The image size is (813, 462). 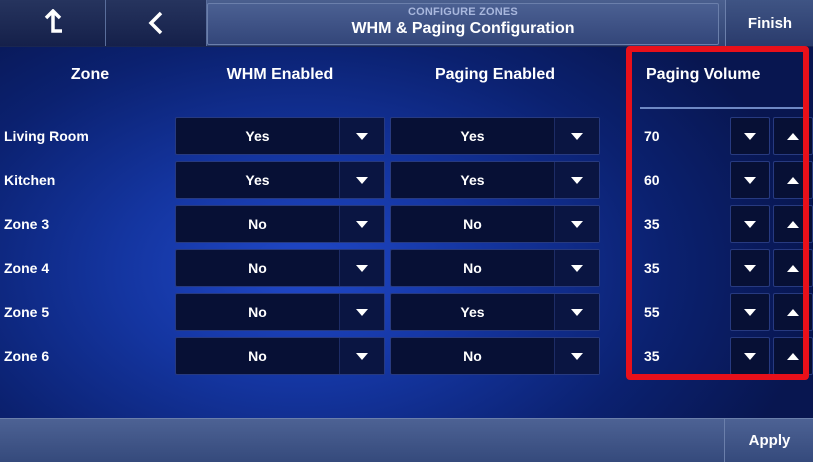 I want to click on volume-value: 60, so click(x=652, y=180).